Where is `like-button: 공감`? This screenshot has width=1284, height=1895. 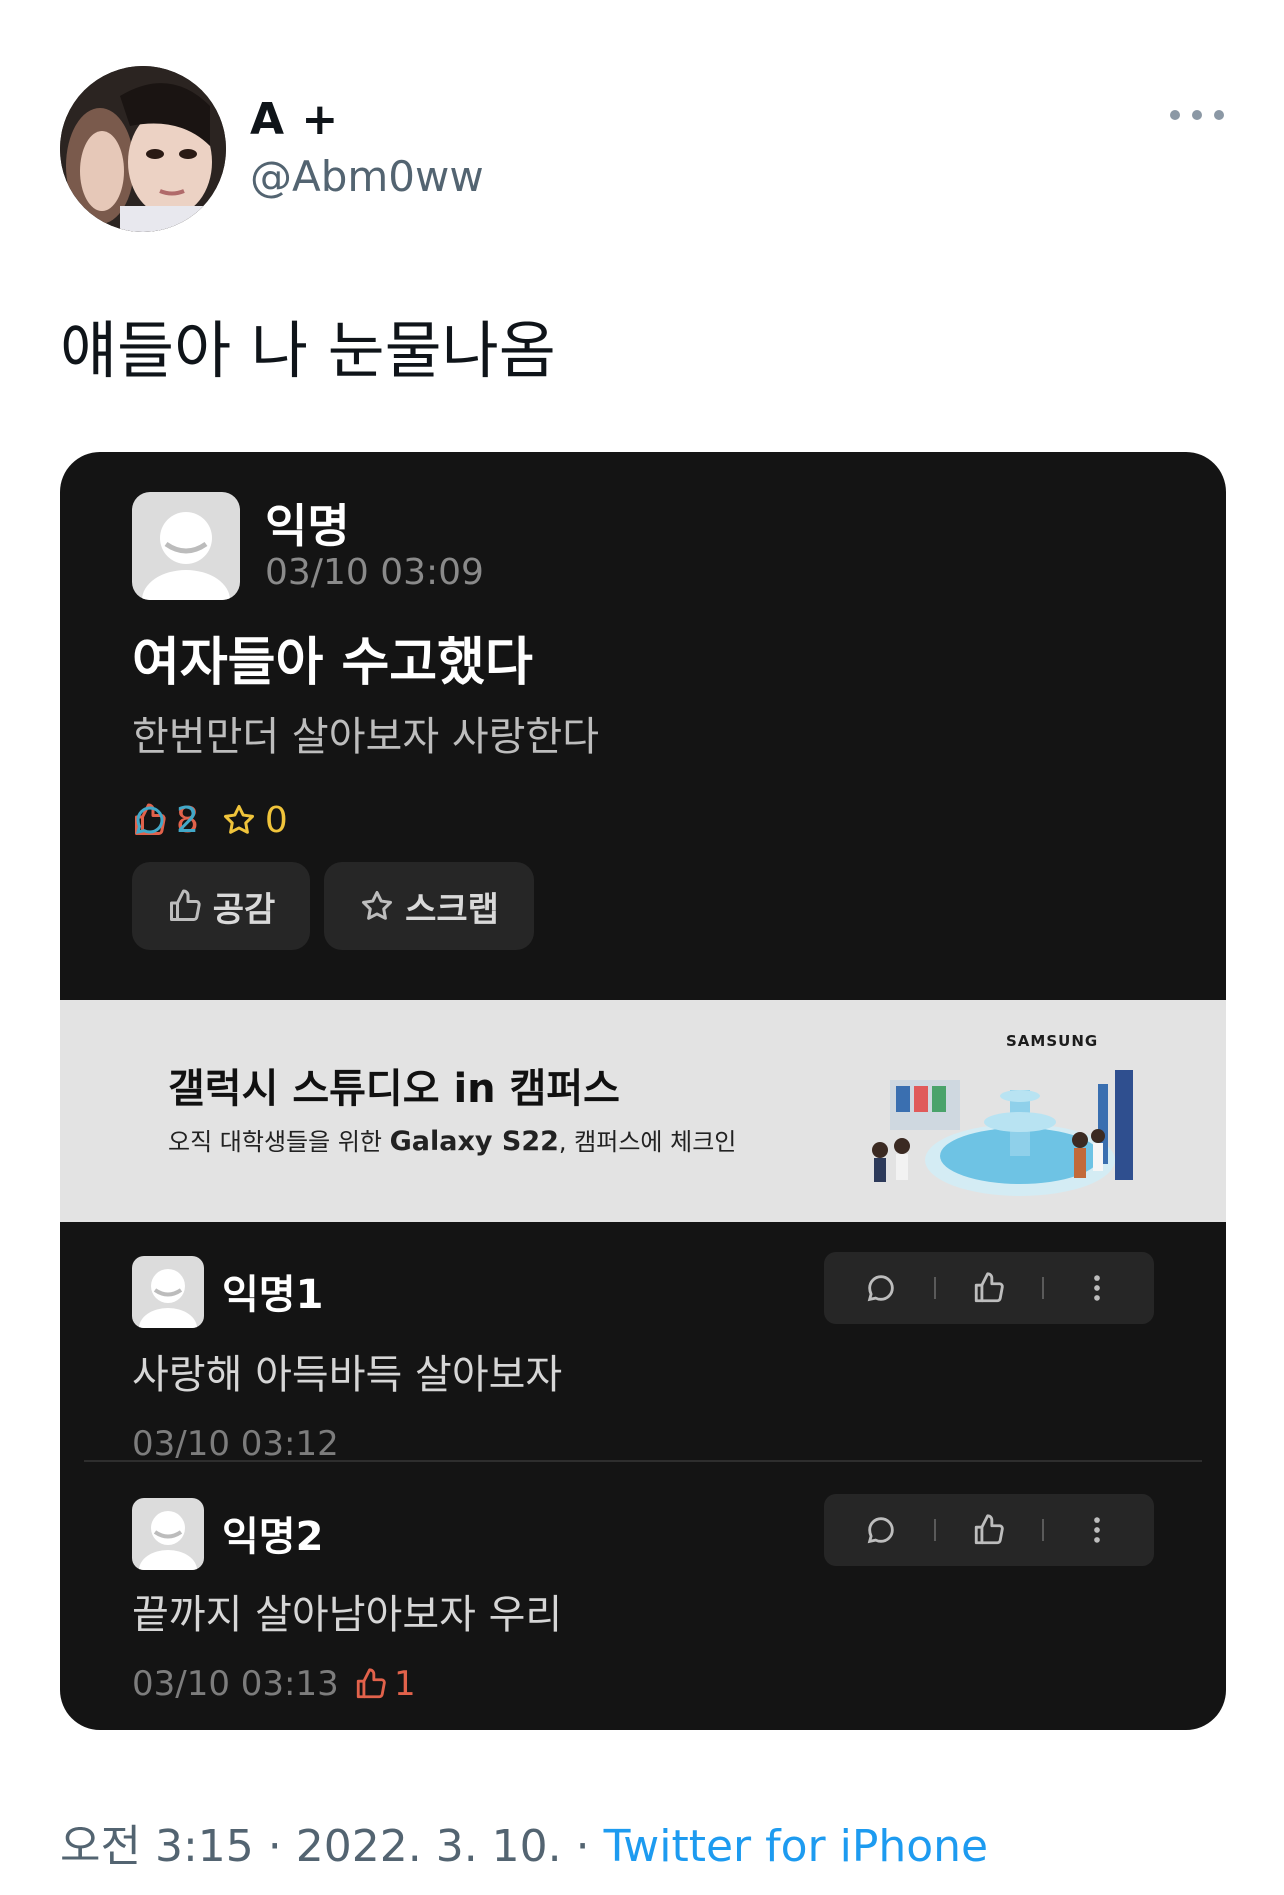
like-button: 공감 is located at coordinates (221, 906).